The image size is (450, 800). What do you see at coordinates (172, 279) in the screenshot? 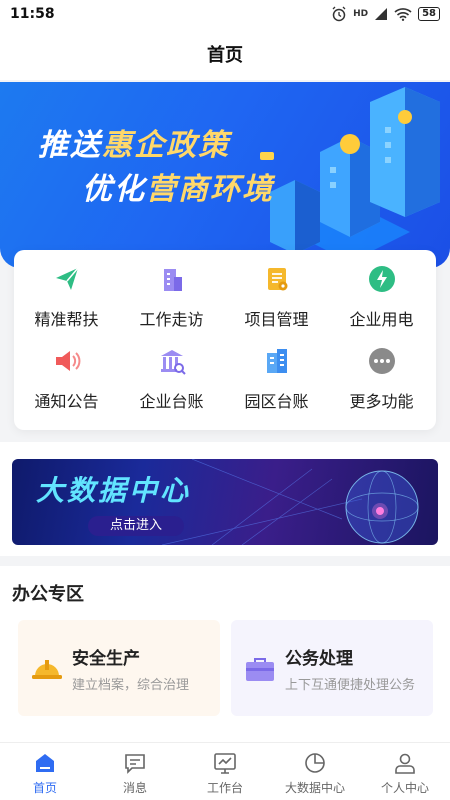
I see `building-icon` at bounding box center [172, 279].